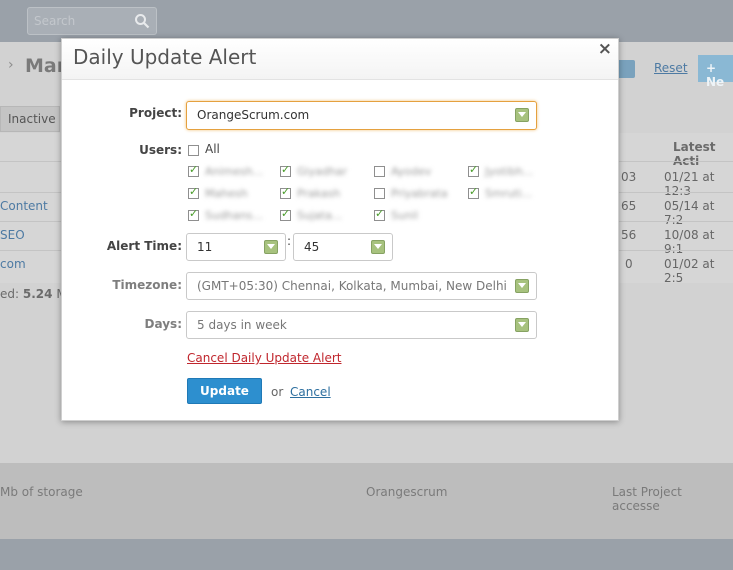  What do you see at coordinates (144, 246) in the screenshot?
I see `alert-time-label: Alert Time:` at bounding box center [144, 246].